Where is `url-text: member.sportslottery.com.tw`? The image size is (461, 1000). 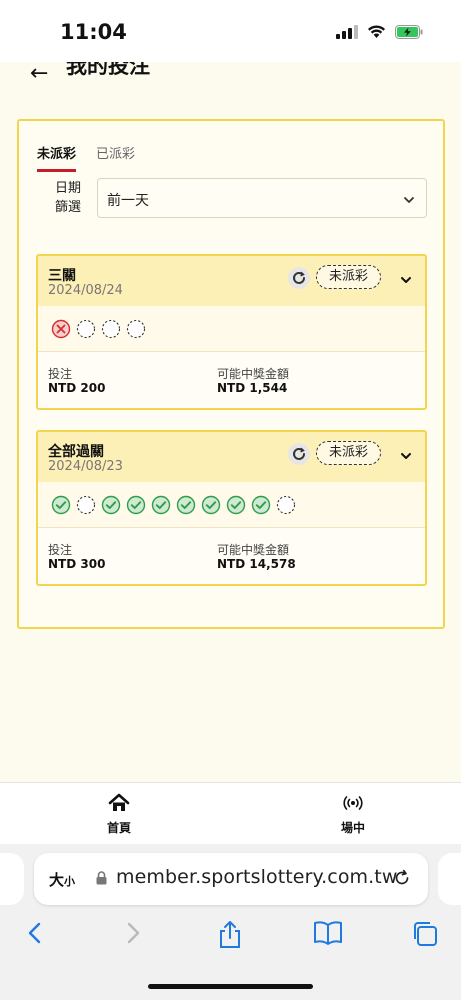
url-text: member.sportslottery.com.tw is located at coordinates (257, 877).